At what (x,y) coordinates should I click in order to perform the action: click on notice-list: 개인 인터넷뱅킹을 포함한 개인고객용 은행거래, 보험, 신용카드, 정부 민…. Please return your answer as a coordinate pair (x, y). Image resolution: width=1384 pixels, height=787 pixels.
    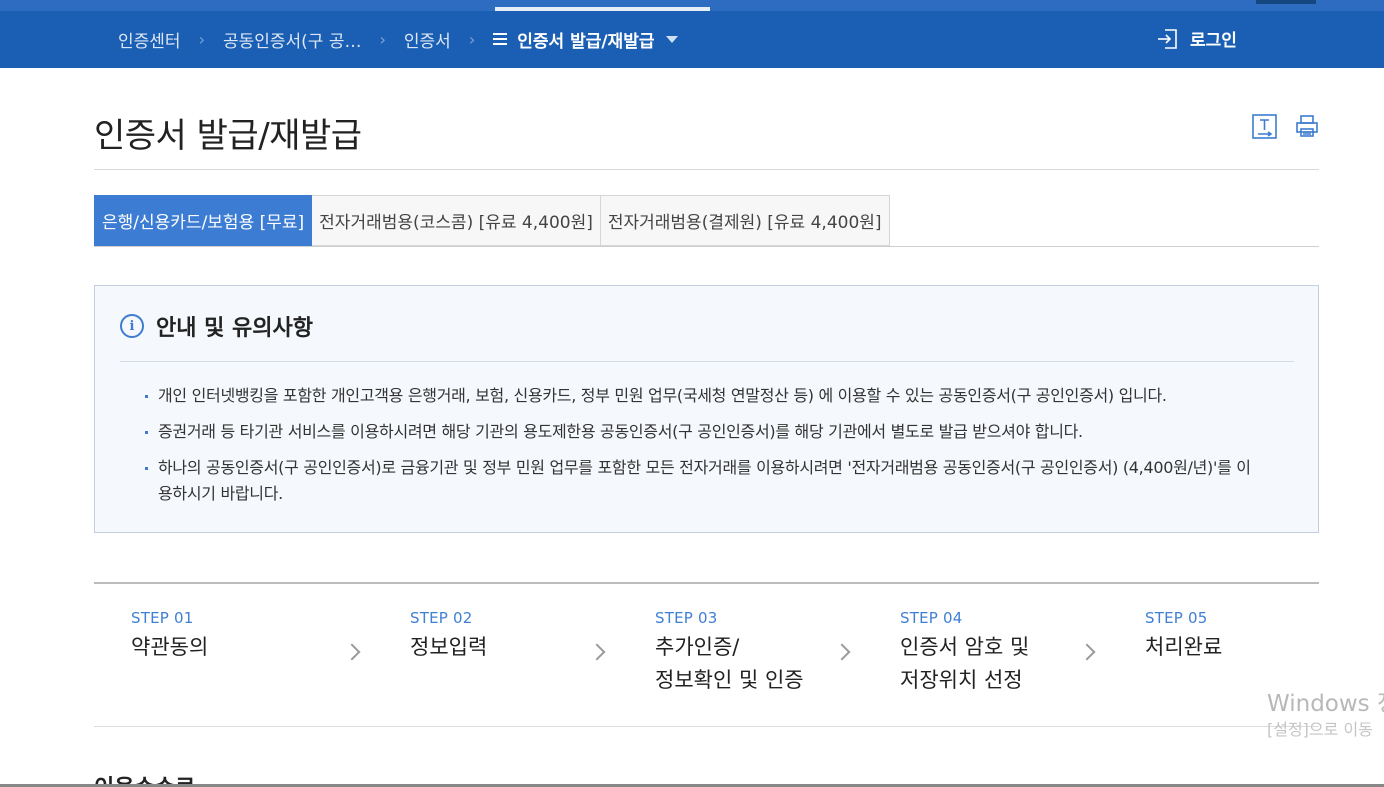
    Looking at the image, I should click on (705, 450).